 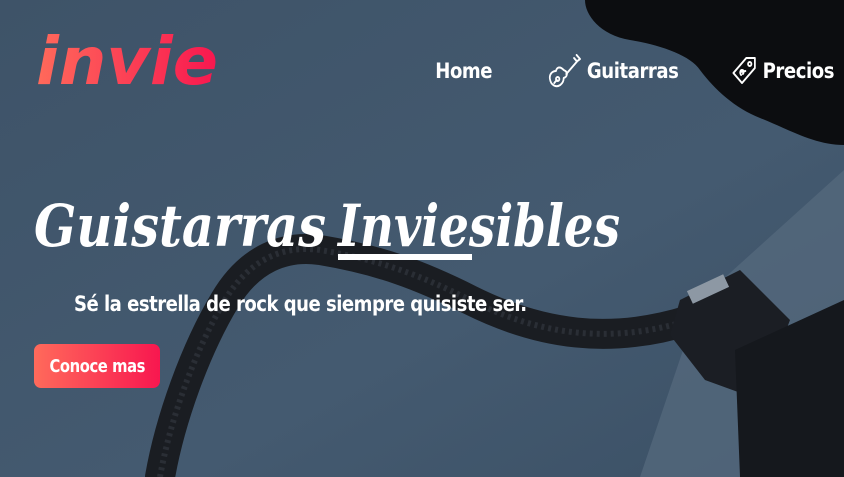 I want to click on nav-item-label: Guitarras, so click(x=633, y=71).